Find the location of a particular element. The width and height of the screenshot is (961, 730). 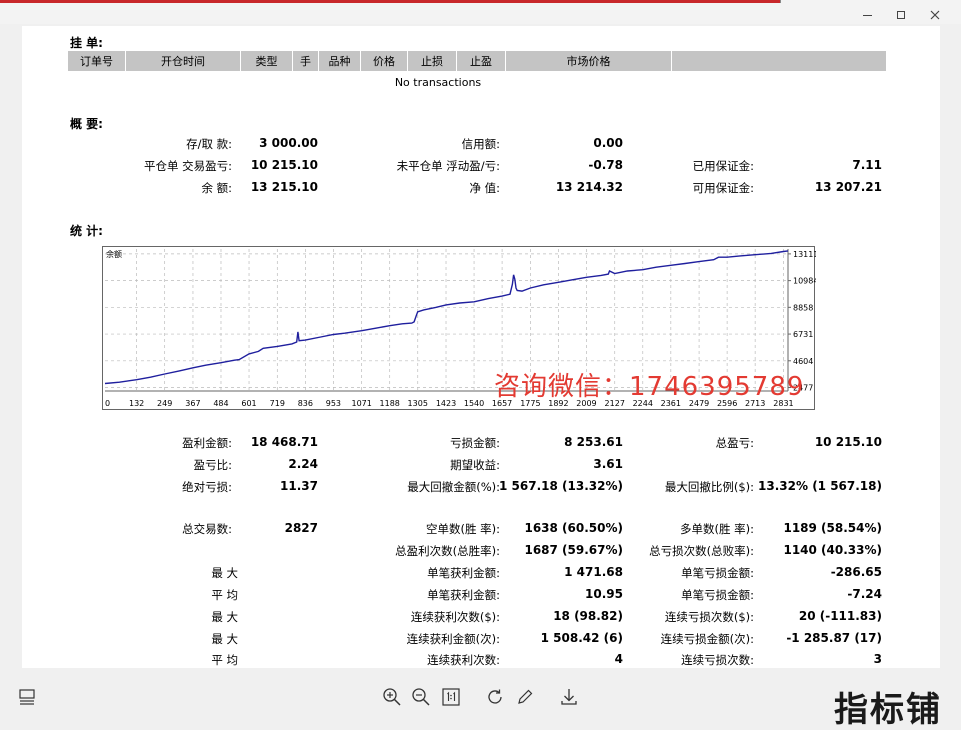

rotate-button is located at coordinates (495, 697).